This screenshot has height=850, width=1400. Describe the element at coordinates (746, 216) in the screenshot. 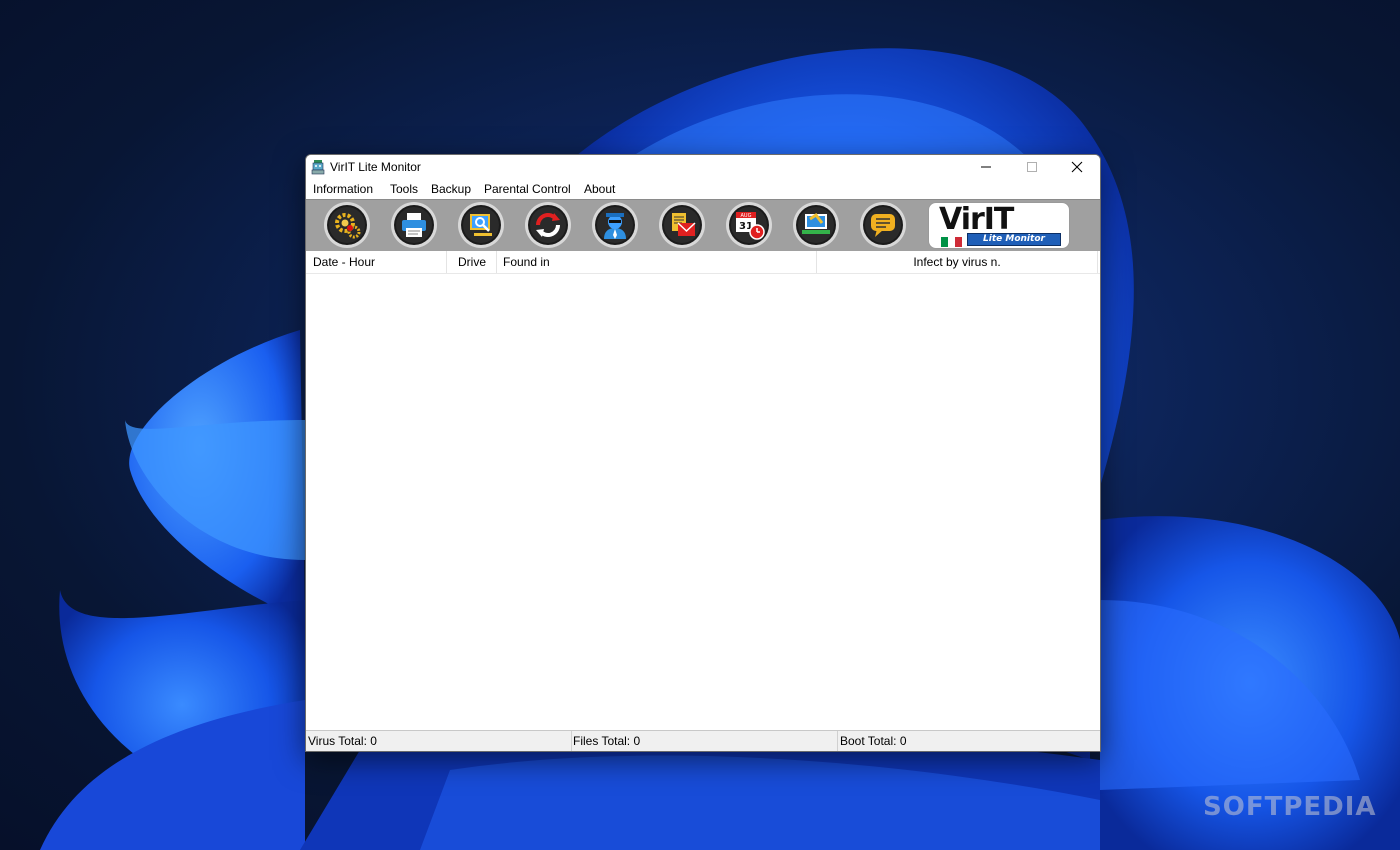

I see `svg-text: AUG` at that location.